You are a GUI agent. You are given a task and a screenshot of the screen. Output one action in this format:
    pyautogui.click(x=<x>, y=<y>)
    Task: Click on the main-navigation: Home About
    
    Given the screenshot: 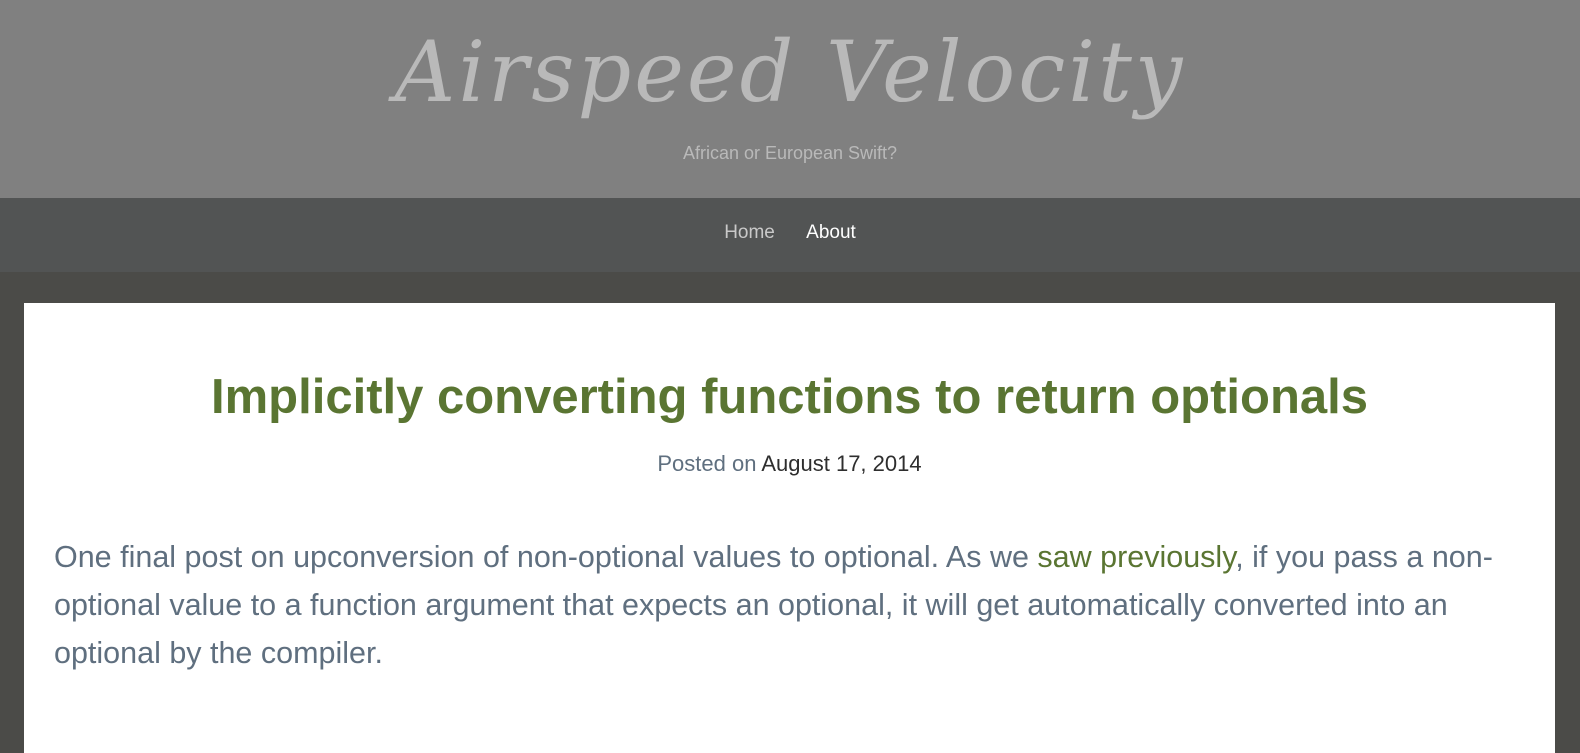 What is the action you would take?
    pyautogui.click(x=790, y=235)
    